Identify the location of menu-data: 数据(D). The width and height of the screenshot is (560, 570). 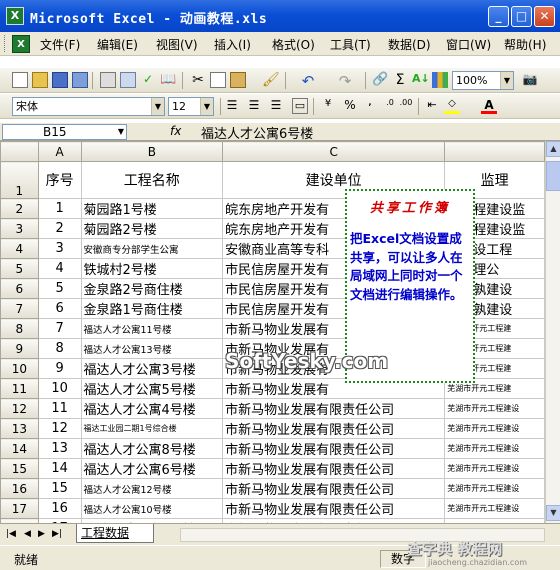
(409, 44).